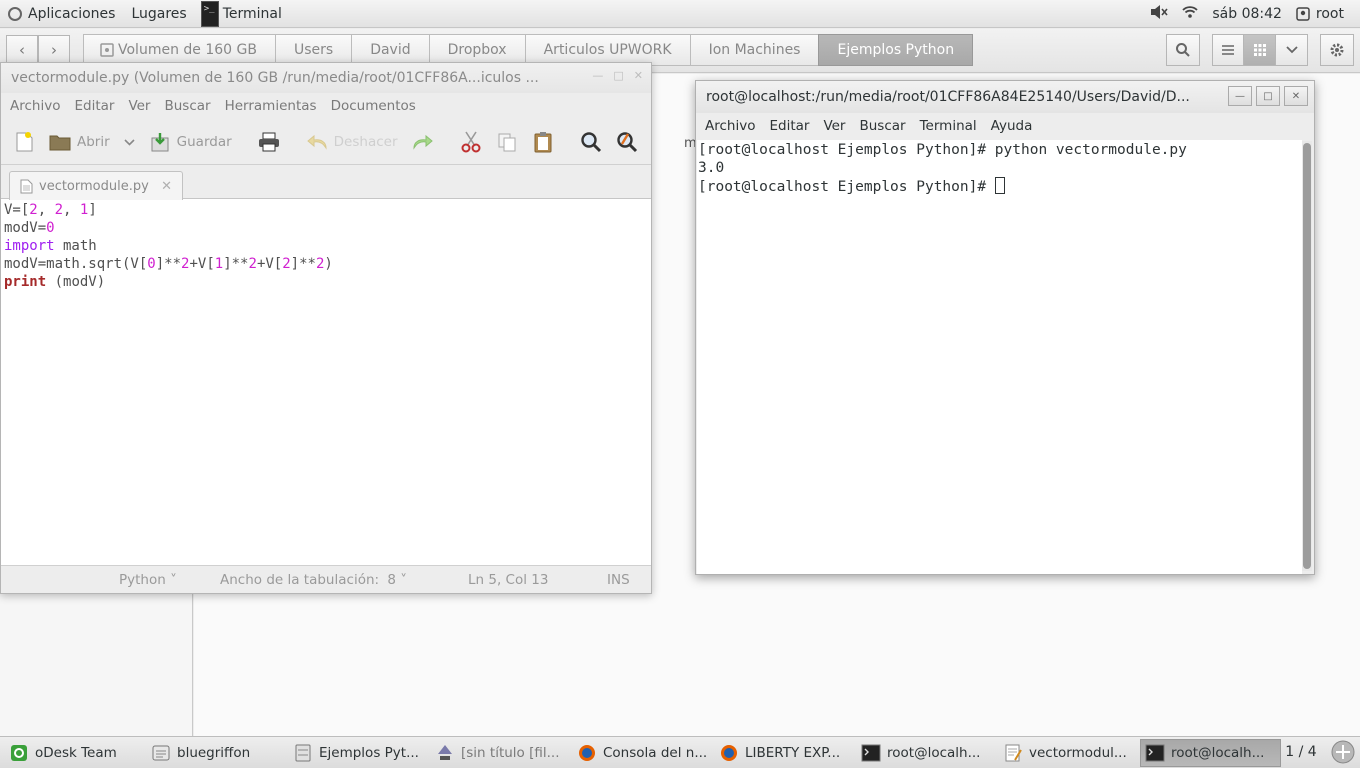  I want to click on active-app-menu: >_ Terminal, so click(242, 14).